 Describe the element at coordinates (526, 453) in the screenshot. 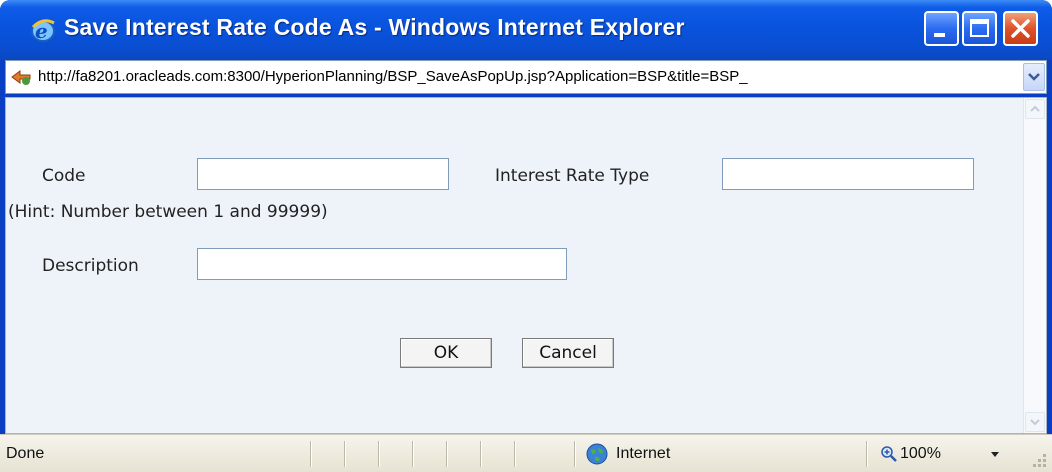

I see `status-bar: Done Internet 100%` at that location.